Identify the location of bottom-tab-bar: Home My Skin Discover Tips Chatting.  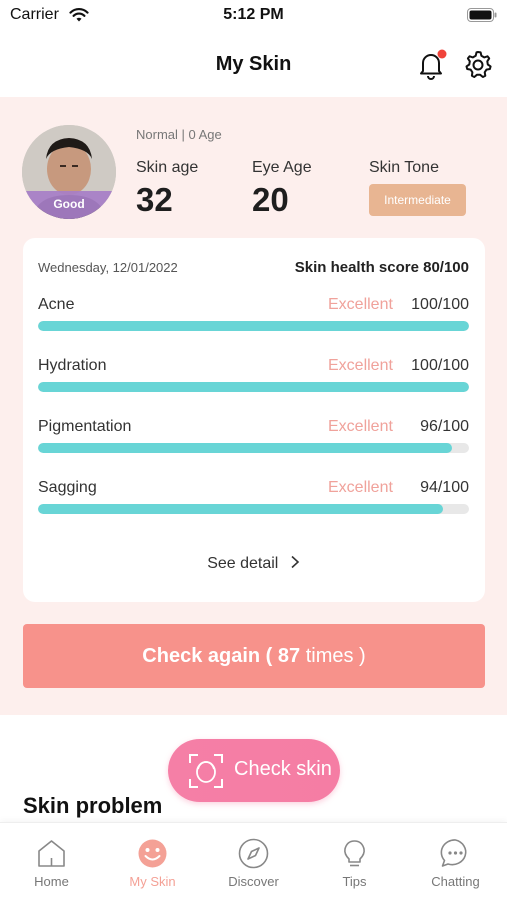
(253, 861).